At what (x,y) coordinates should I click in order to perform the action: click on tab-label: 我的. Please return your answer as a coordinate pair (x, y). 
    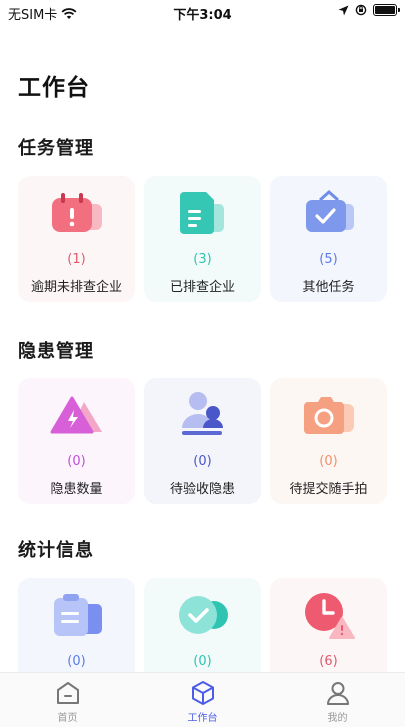
    Looking at the image, I should click on (337, 718).